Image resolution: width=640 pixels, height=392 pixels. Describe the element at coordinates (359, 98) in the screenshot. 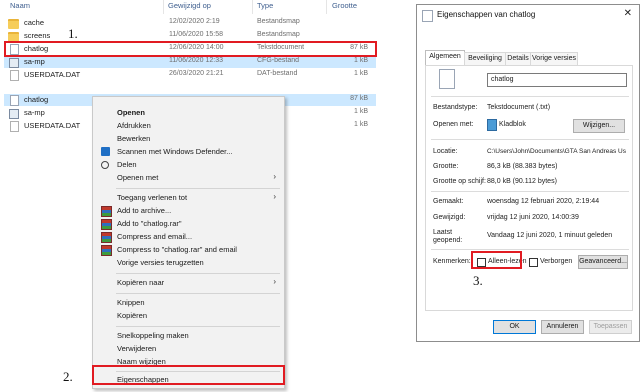

I see `file-size: 87 kB` at that location.